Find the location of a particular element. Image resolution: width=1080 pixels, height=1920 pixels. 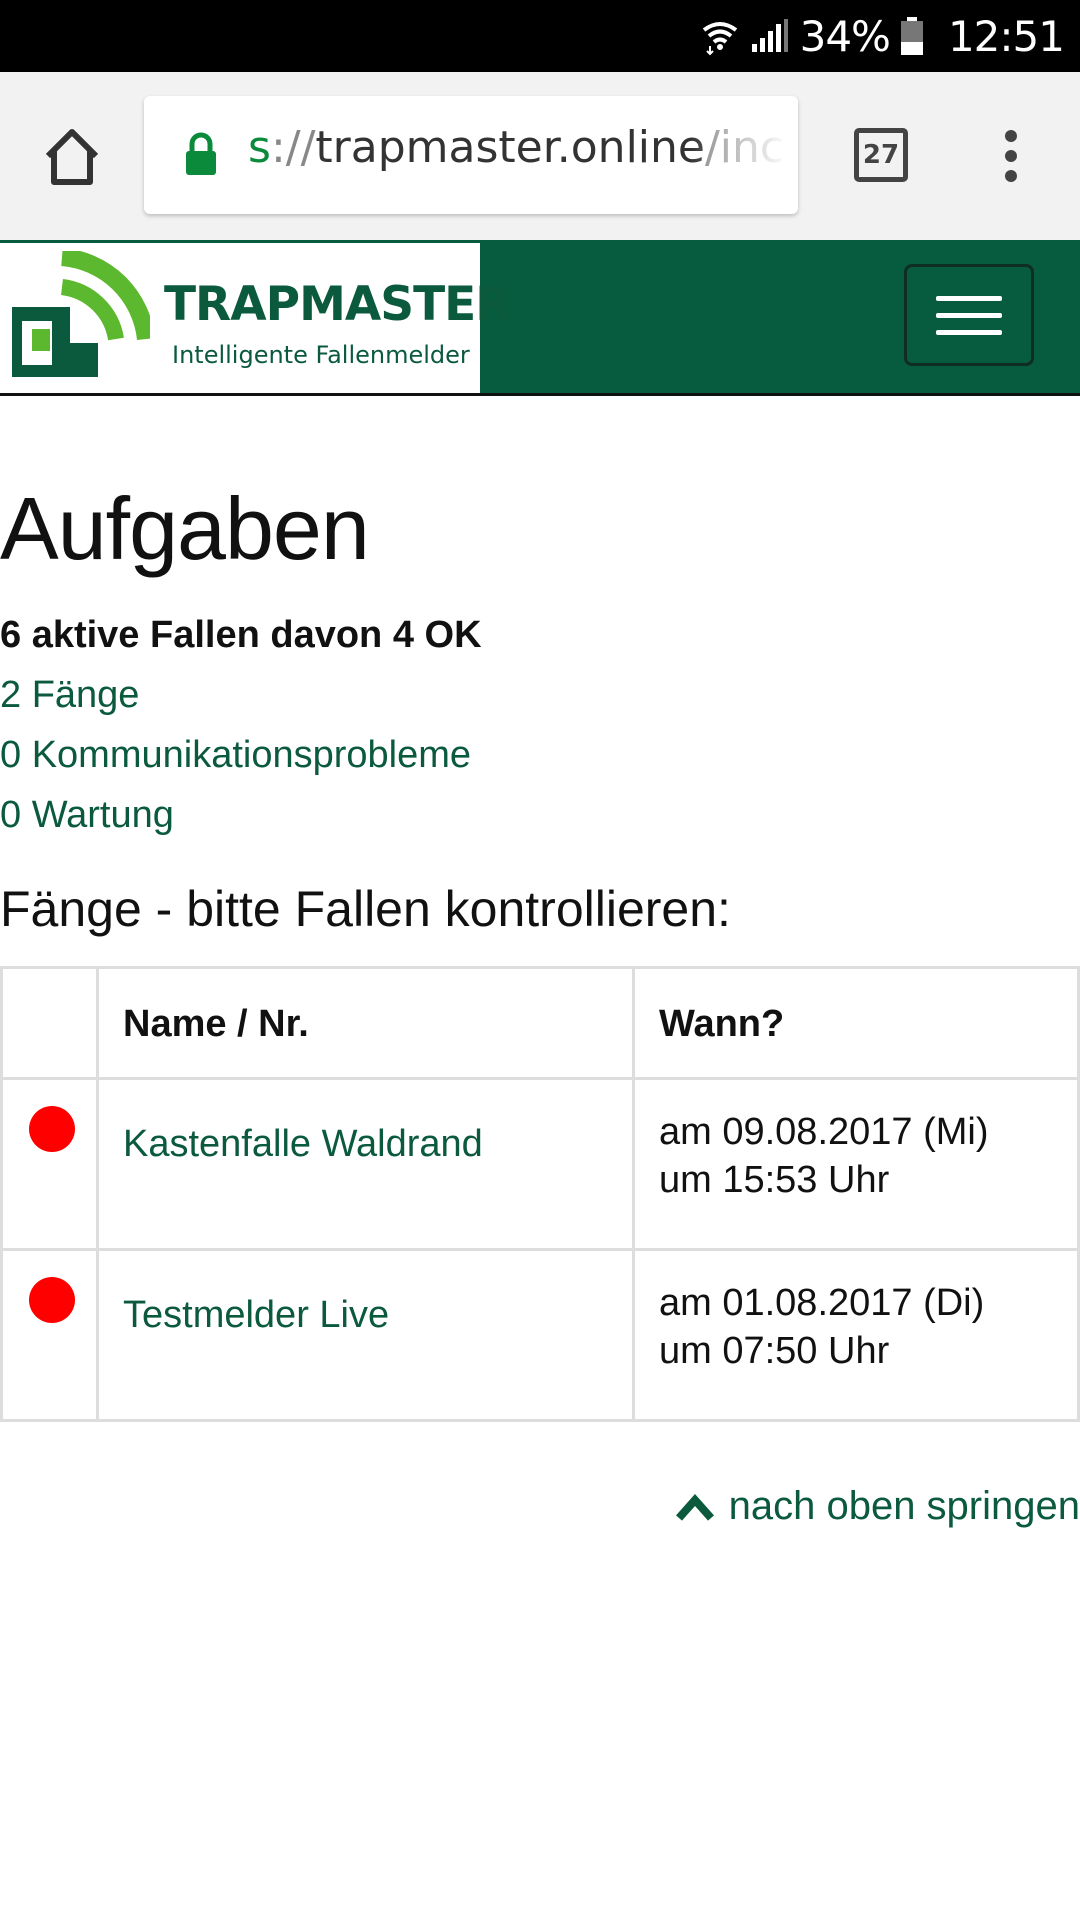

battery-percent: 34% is located at coordinates (845, 36).